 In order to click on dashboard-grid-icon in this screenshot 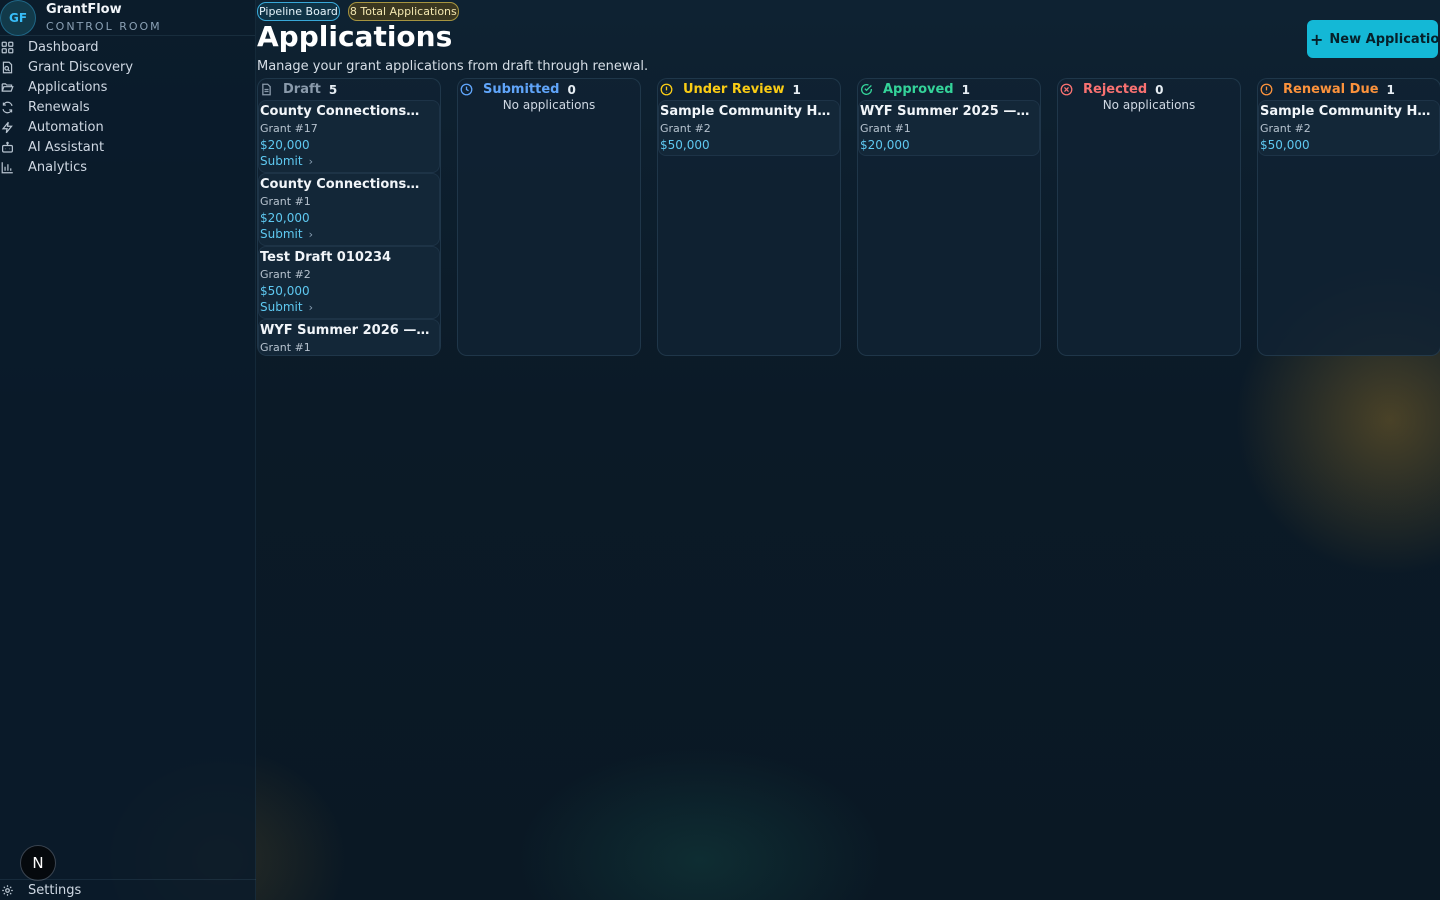, I will do `click(14, 47)`.